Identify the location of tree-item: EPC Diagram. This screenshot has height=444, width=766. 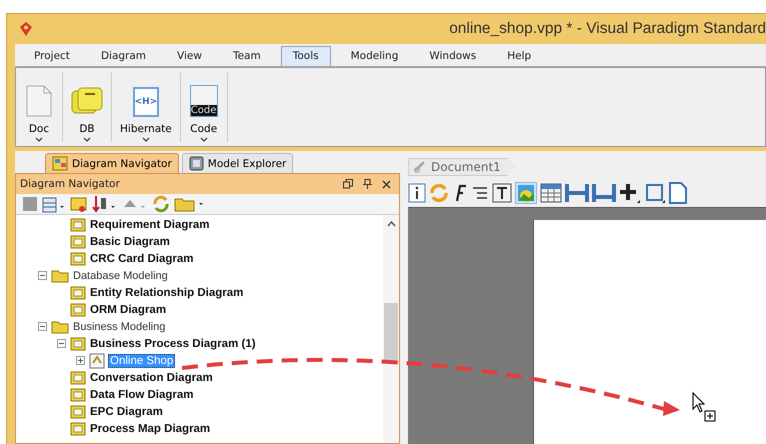
(126, 412).